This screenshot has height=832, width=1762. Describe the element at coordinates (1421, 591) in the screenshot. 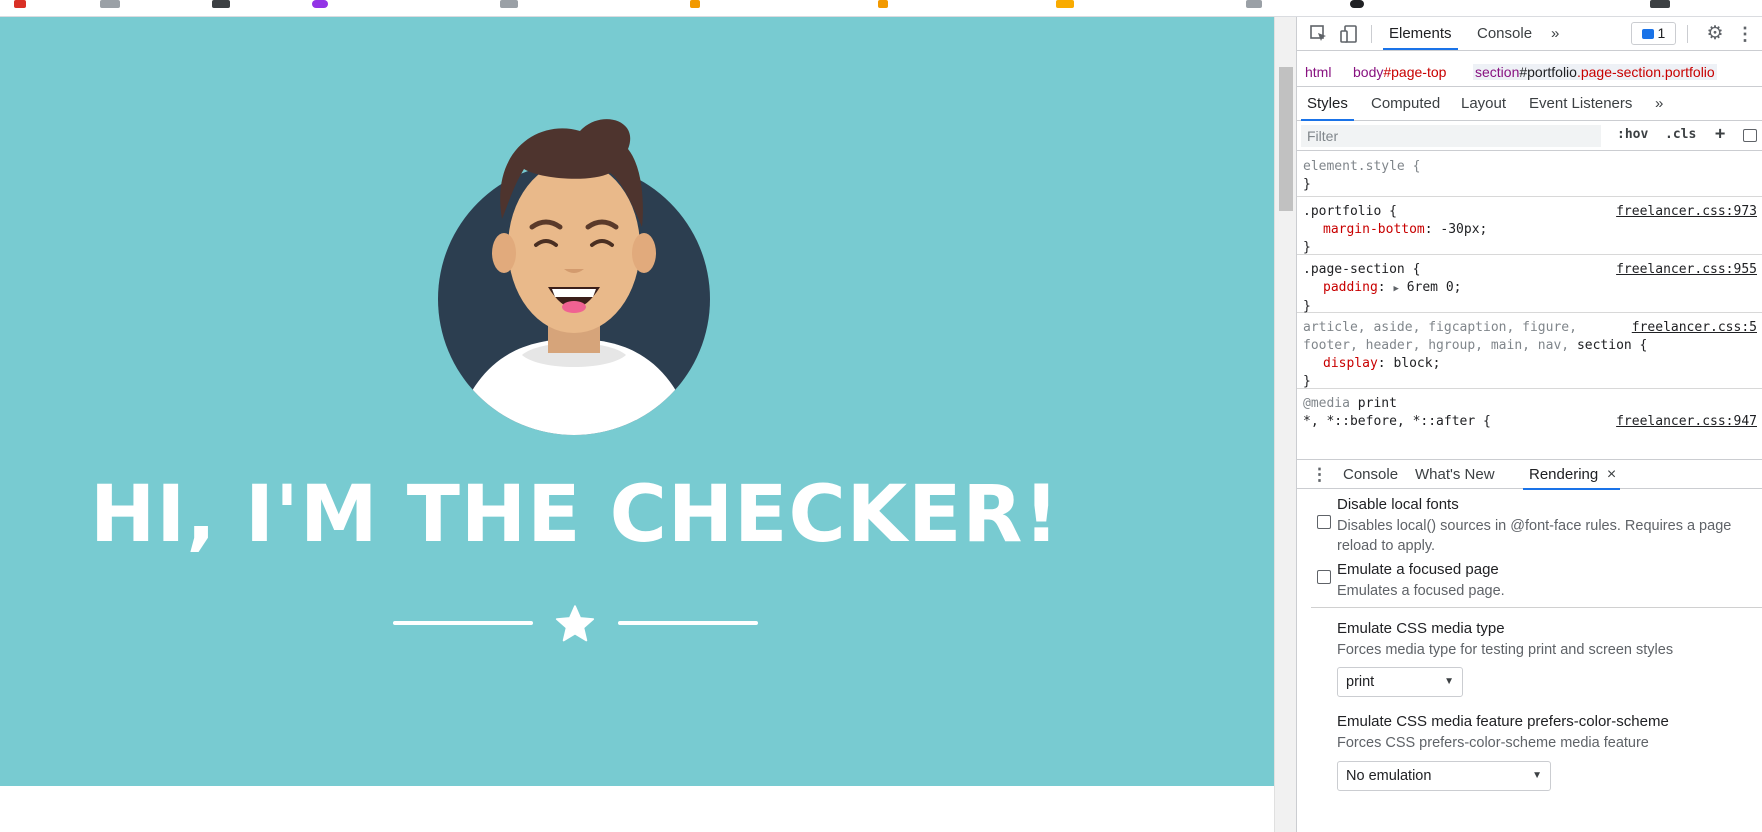

I see `option-description: Emulates a focused page.` at that location.